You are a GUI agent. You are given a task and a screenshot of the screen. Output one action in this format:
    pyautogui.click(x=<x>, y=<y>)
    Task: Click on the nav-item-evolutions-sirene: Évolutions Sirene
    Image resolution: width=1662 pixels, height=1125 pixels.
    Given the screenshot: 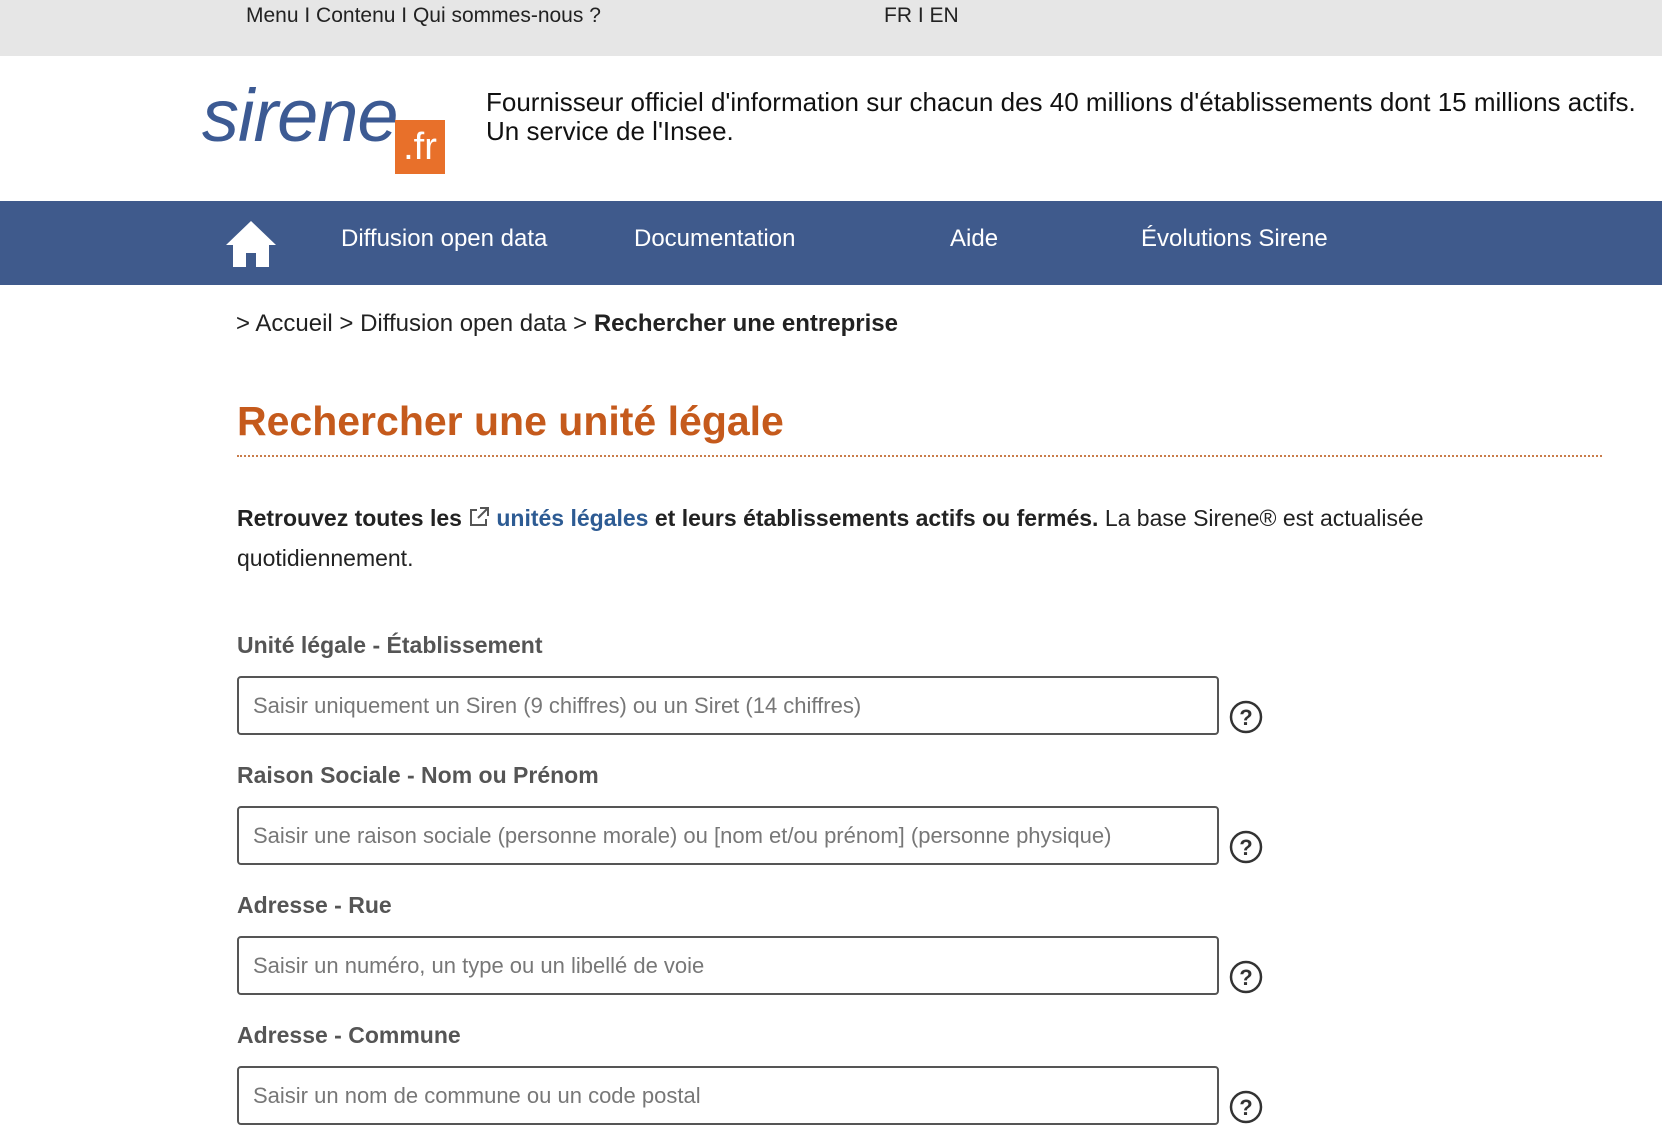 What is the action you would take?
    pyautogui.click(x=1234, y=239)
    